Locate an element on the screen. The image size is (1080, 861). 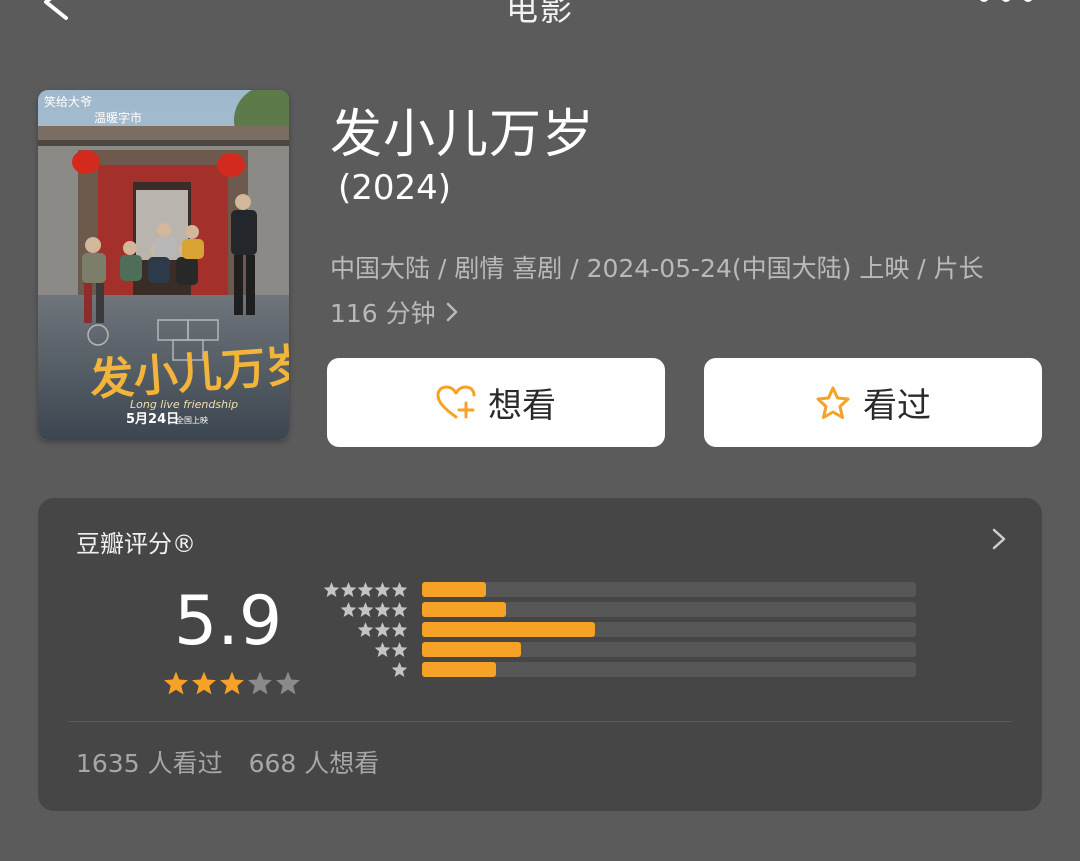
divider is located at coordinates (540, 721).